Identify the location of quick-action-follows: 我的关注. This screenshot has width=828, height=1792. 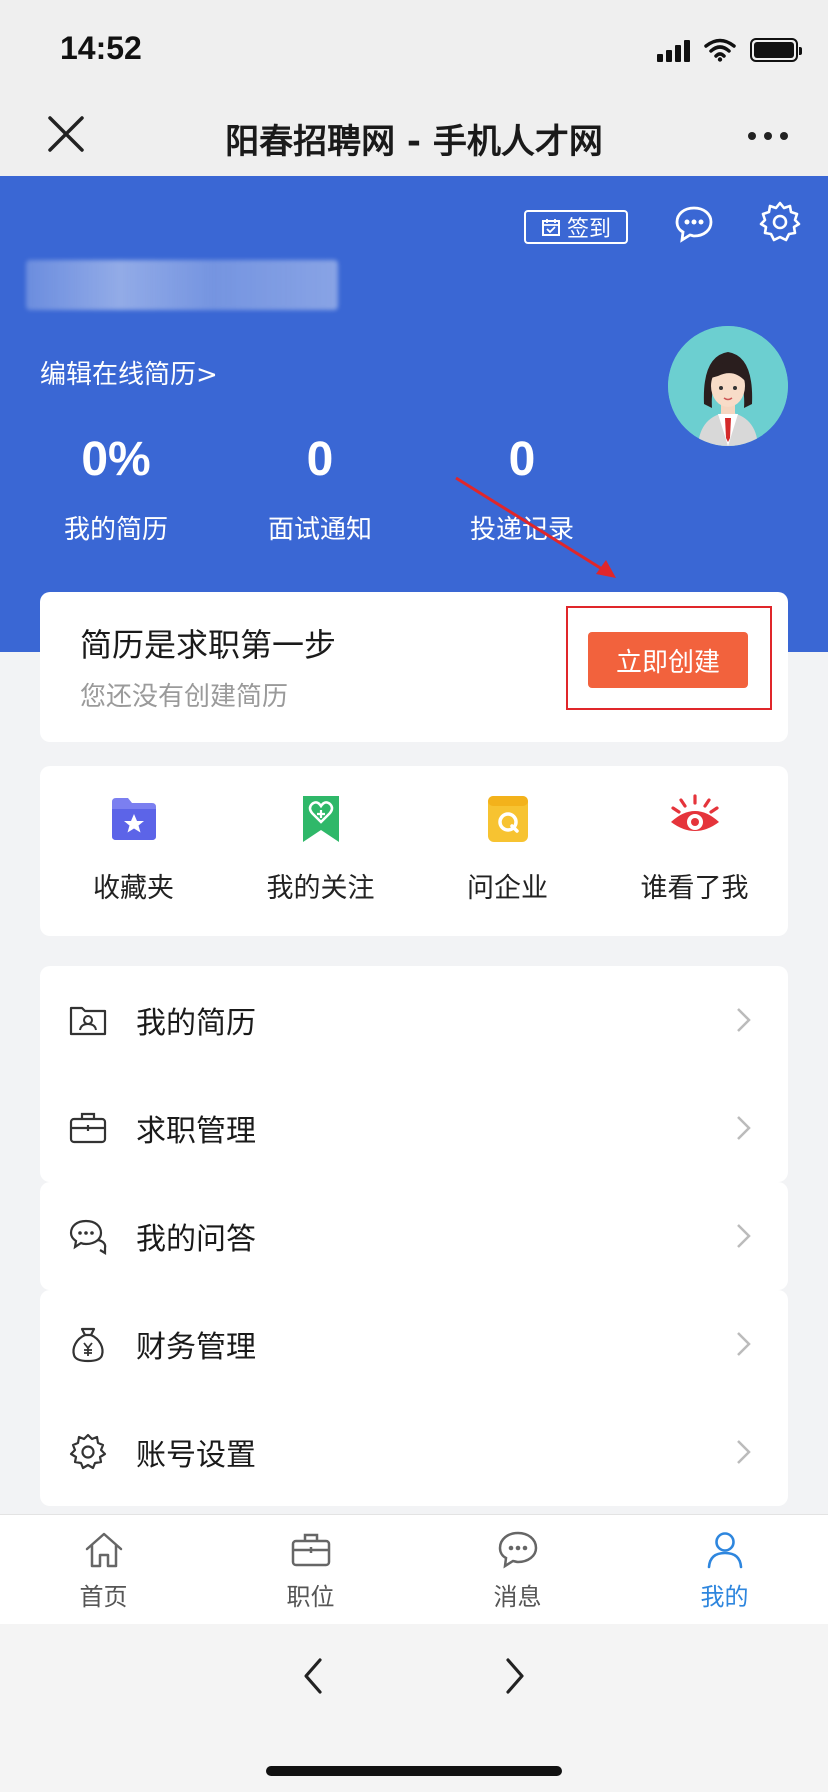
(320, 851).